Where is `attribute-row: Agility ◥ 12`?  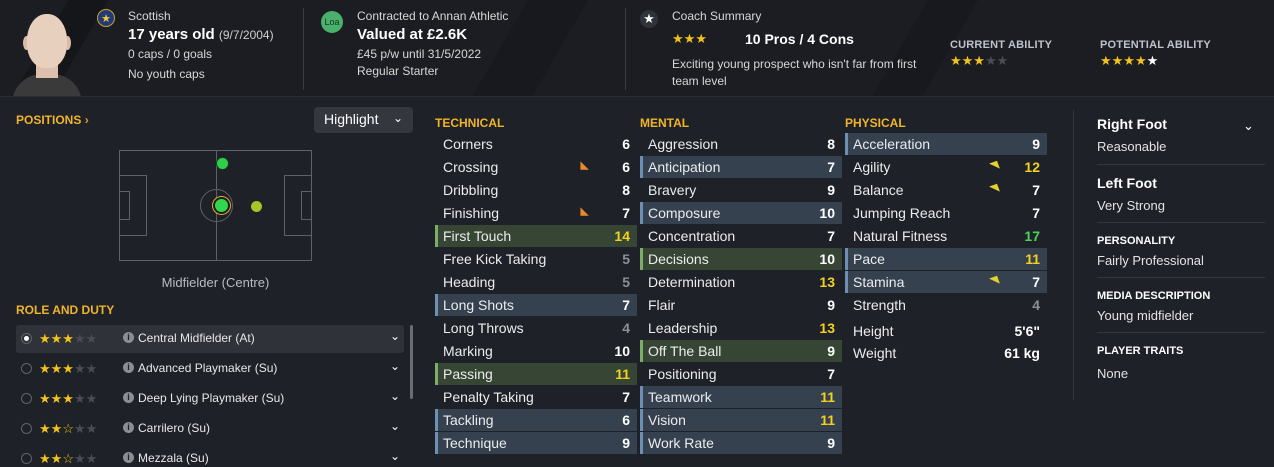 attribute-row: Agility ◥ 12 is located at coordinates (946, 167).